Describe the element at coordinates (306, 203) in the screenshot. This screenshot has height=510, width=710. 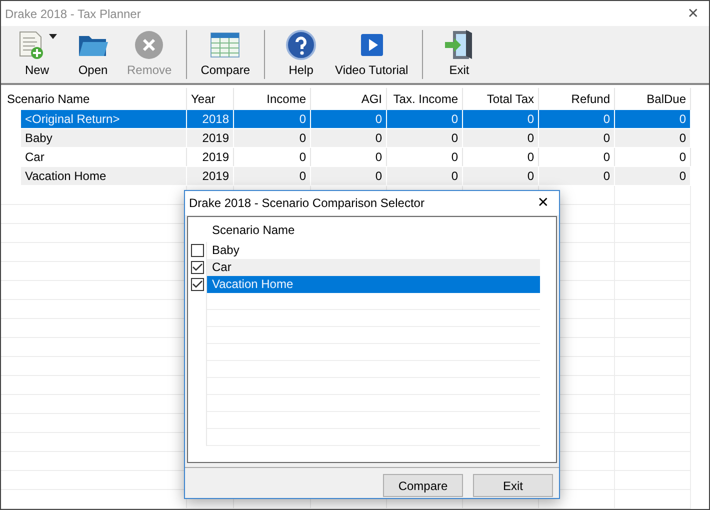
I see `dialog-title: Drake 2018 - Scenario Comparison Selector` at that location.